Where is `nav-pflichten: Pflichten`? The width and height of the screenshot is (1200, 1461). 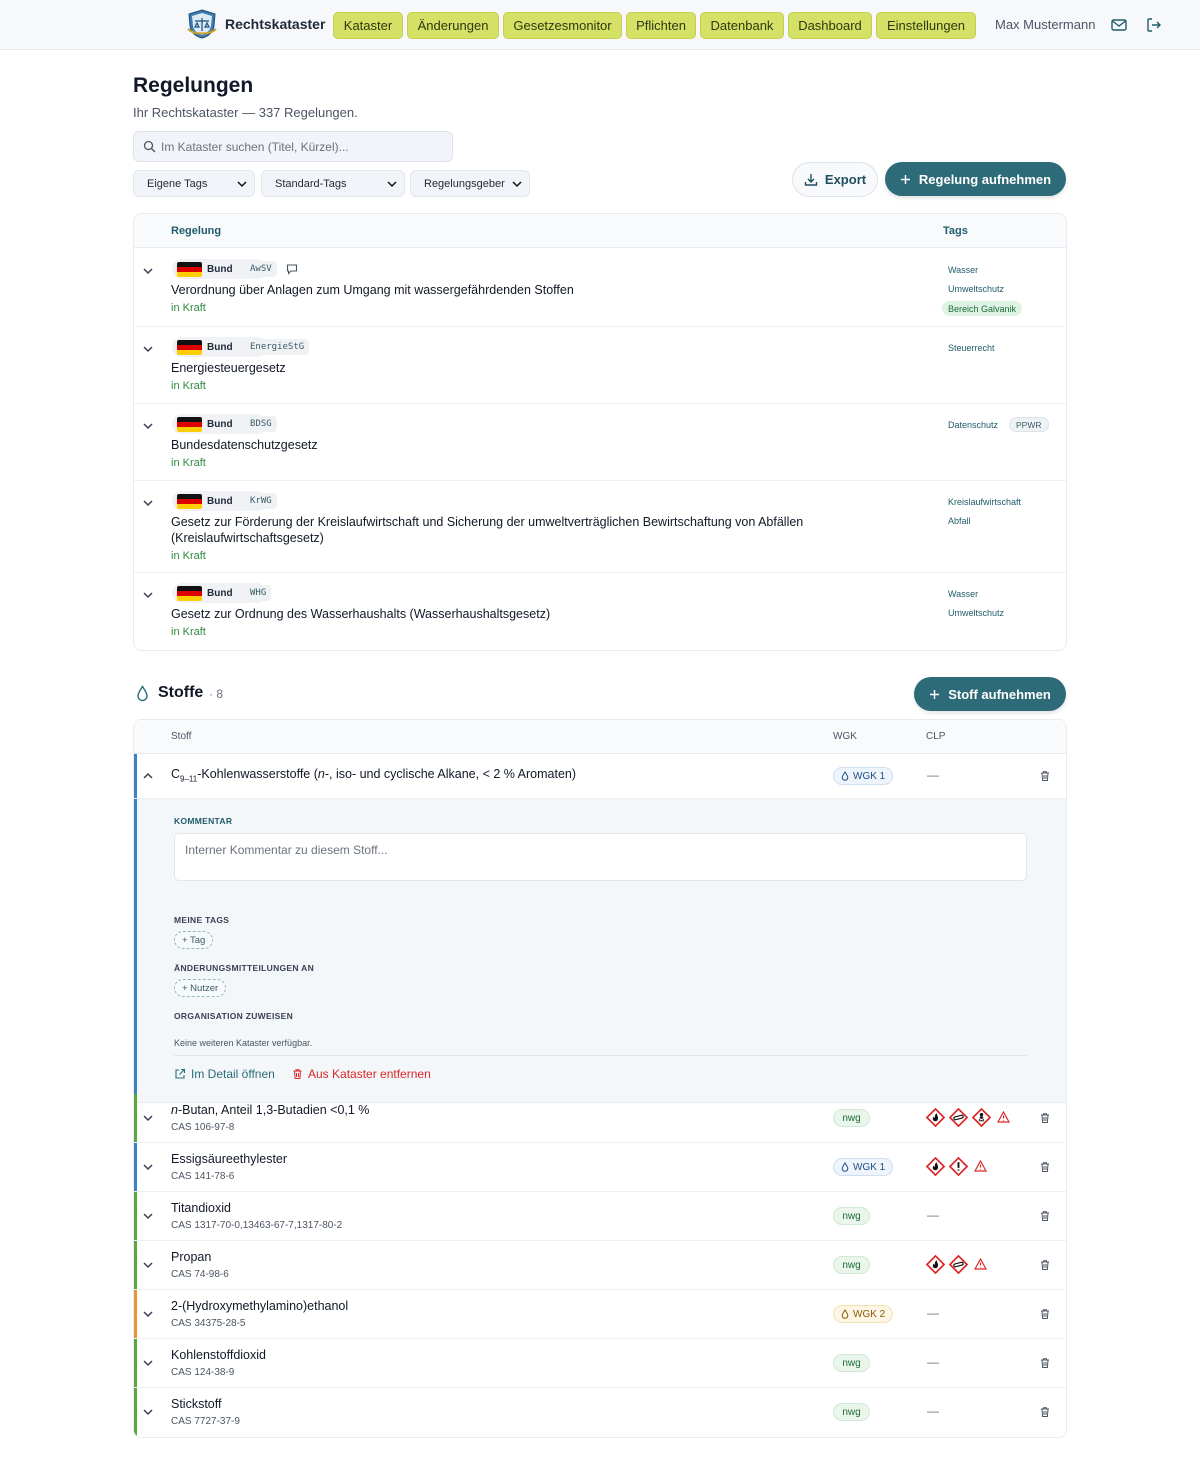 nav-pflichten: Pflichten is located at coordinates (661, 25).